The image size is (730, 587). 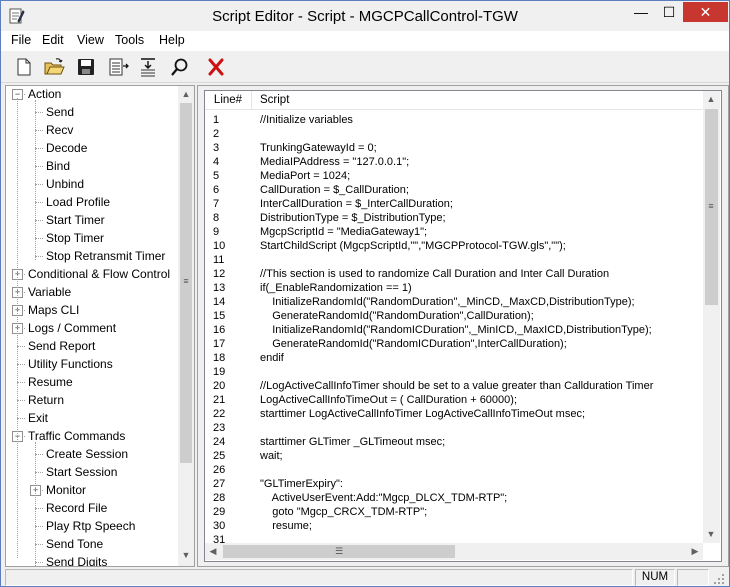 What do you see at coordinates (180, 67) in the screenshot?
I see `find-icon` at bounding box center [180, 67].